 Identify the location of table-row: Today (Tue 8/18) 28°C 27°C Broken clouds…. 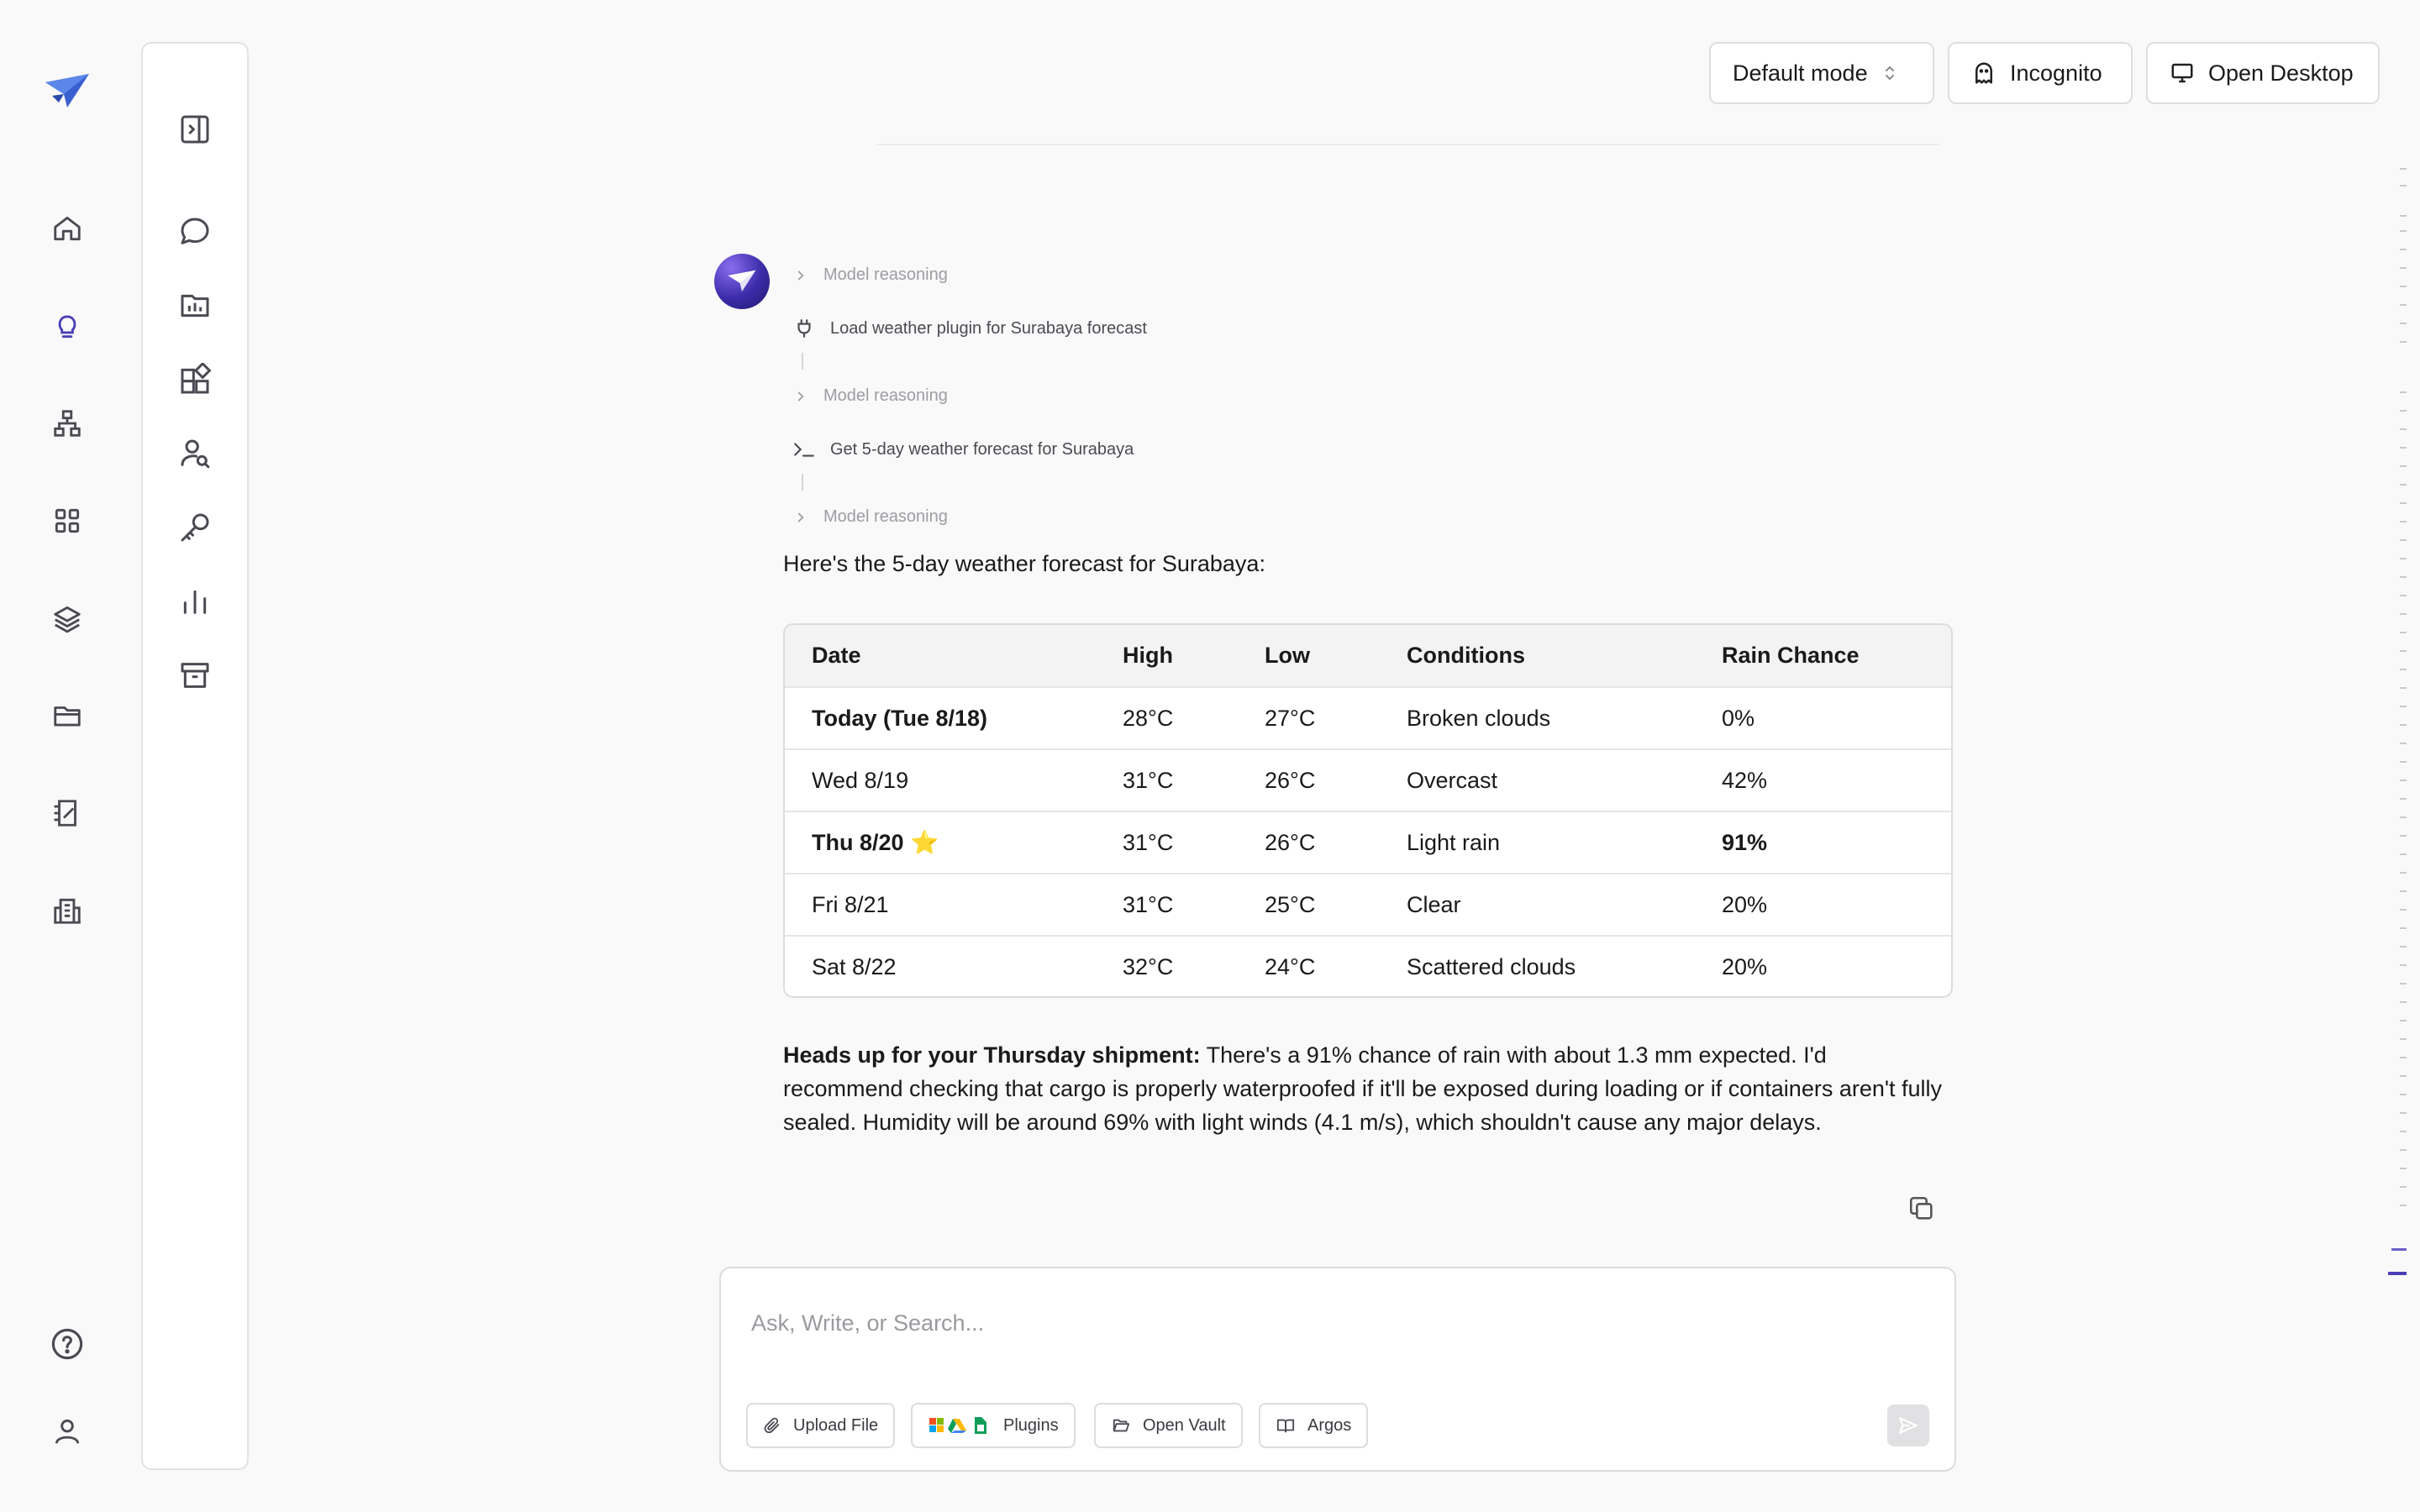
(1368, 718).